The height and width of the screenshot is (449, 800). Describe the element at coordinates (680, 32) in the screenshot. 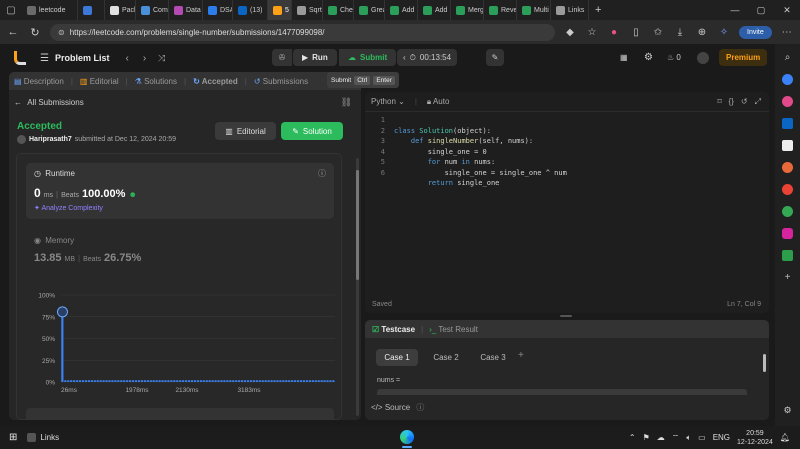

I see `download-icon: ⤓` at that location.